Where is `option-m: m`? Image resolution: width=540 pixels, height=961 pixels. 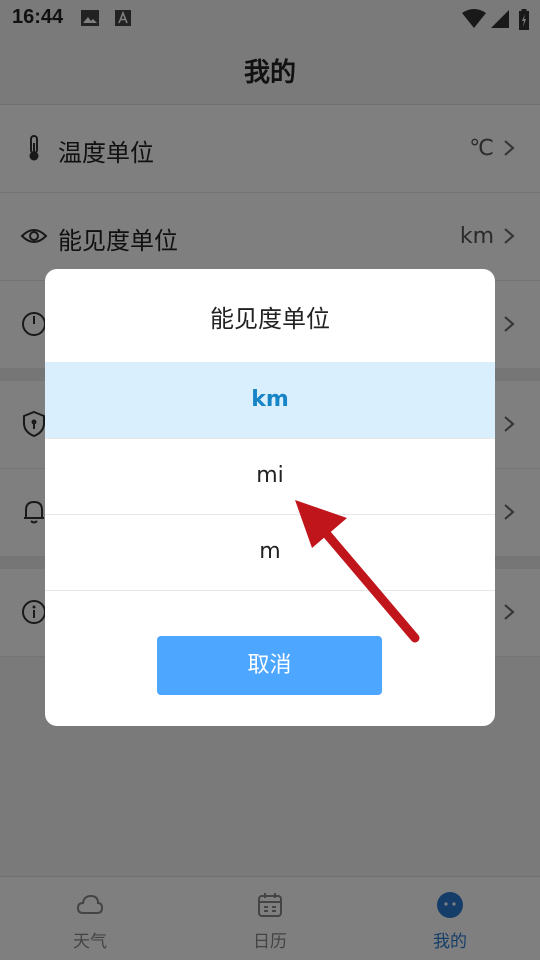
option-m: m is located at coordinates (270, 552).